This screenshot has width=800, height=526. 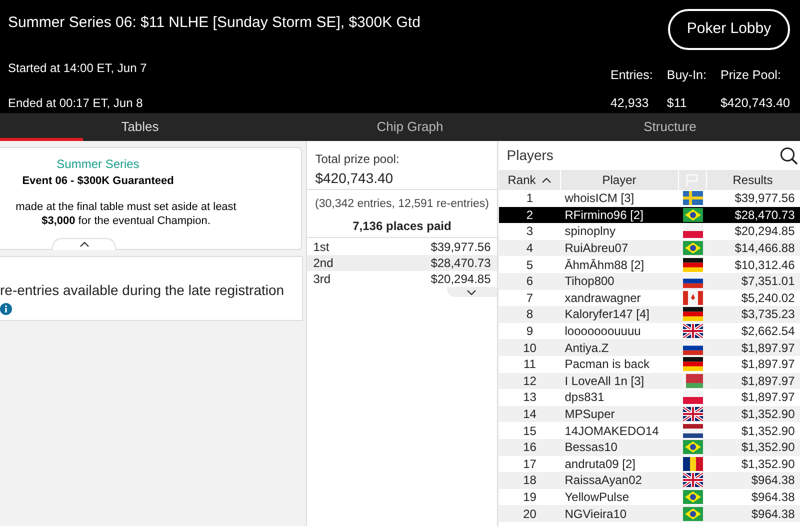 I want to click on stat-label: Entries:, so click(x=631, y=75).